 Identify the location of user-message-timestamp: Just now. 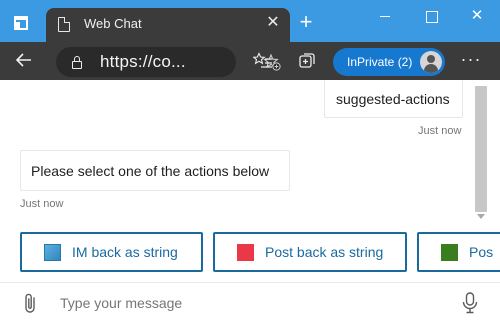
(440, 131).